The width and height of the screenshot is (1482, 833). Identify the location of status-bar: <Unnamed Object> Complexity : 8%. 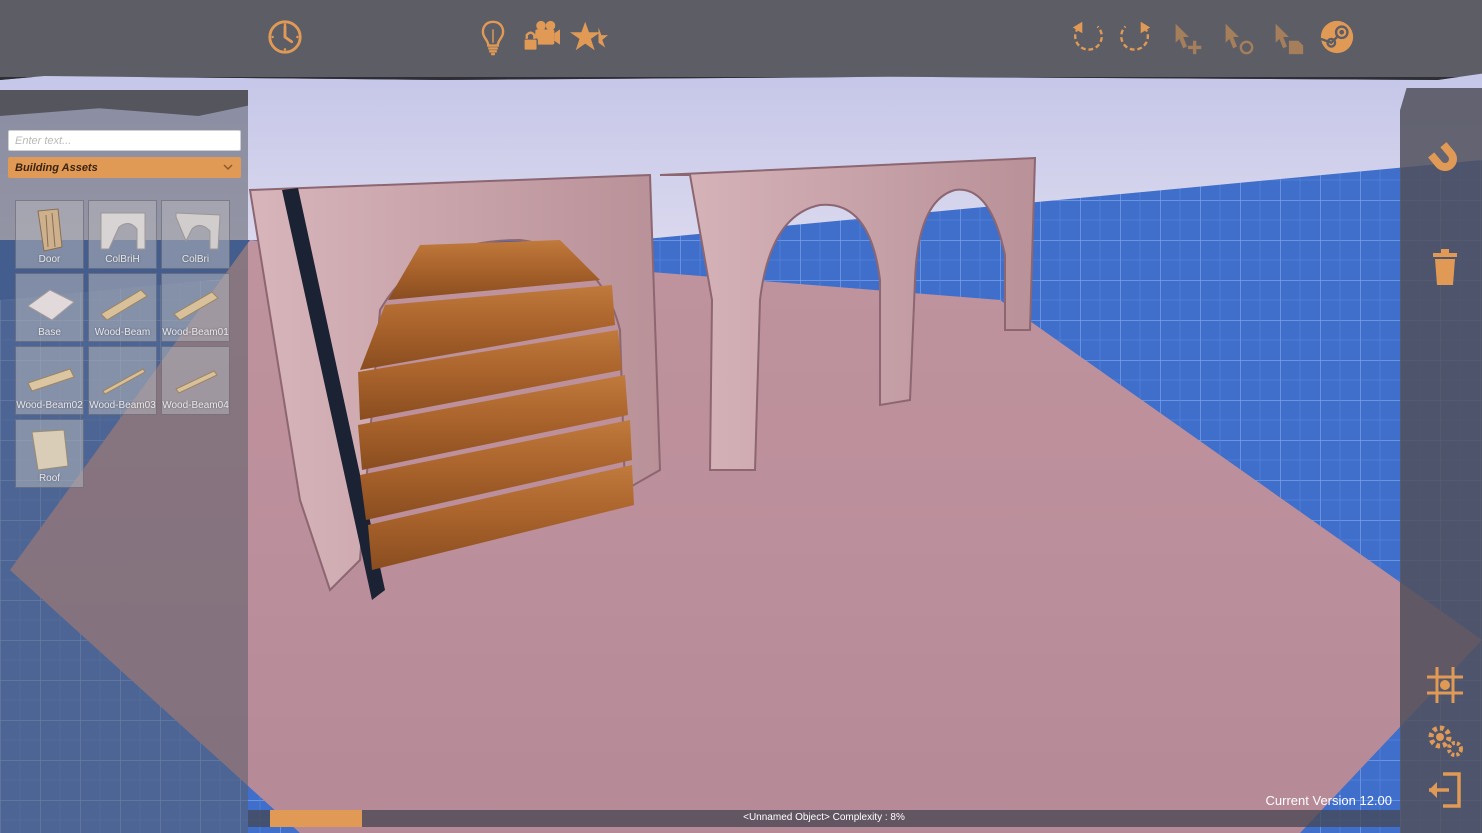
(824, 818).